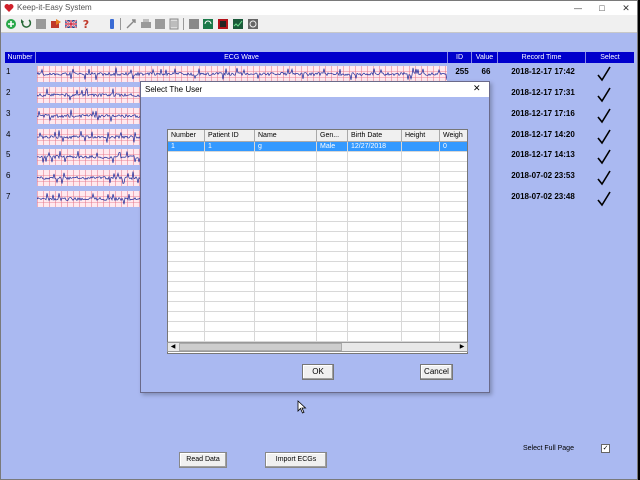  Describe the element at coordinates (208, 24) in the screenshot. I see `save-icon` at that location.